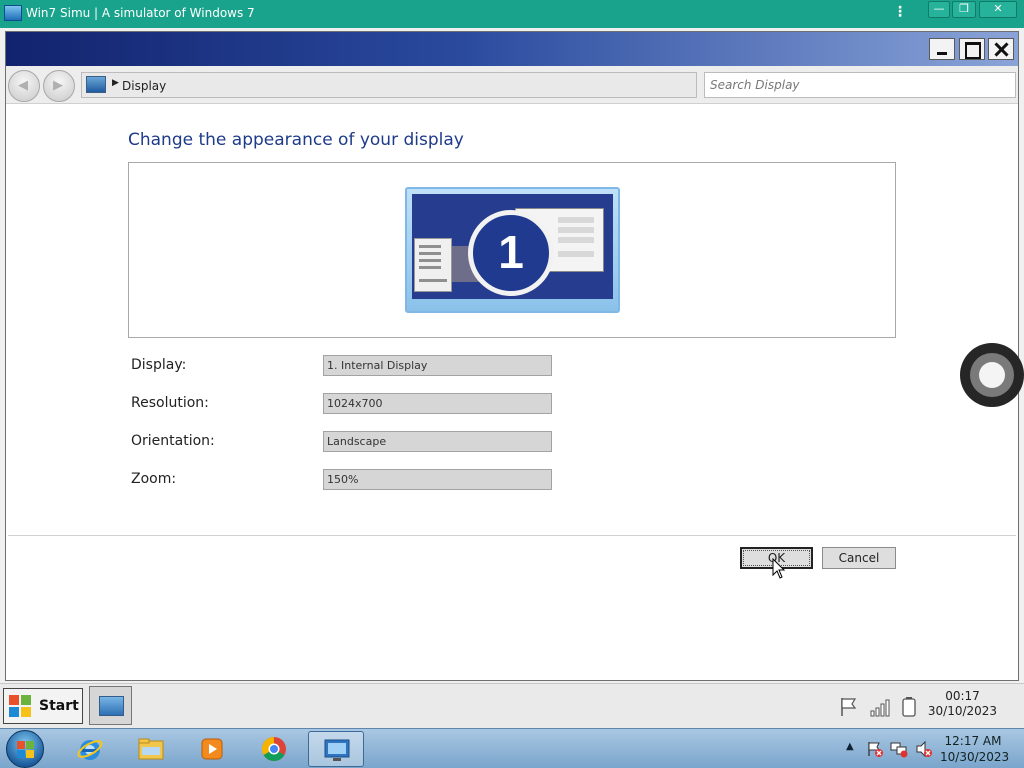 The width and height of the screenshot is (1024, 768). I want to click on back-button: ◀, so click(24, 86).